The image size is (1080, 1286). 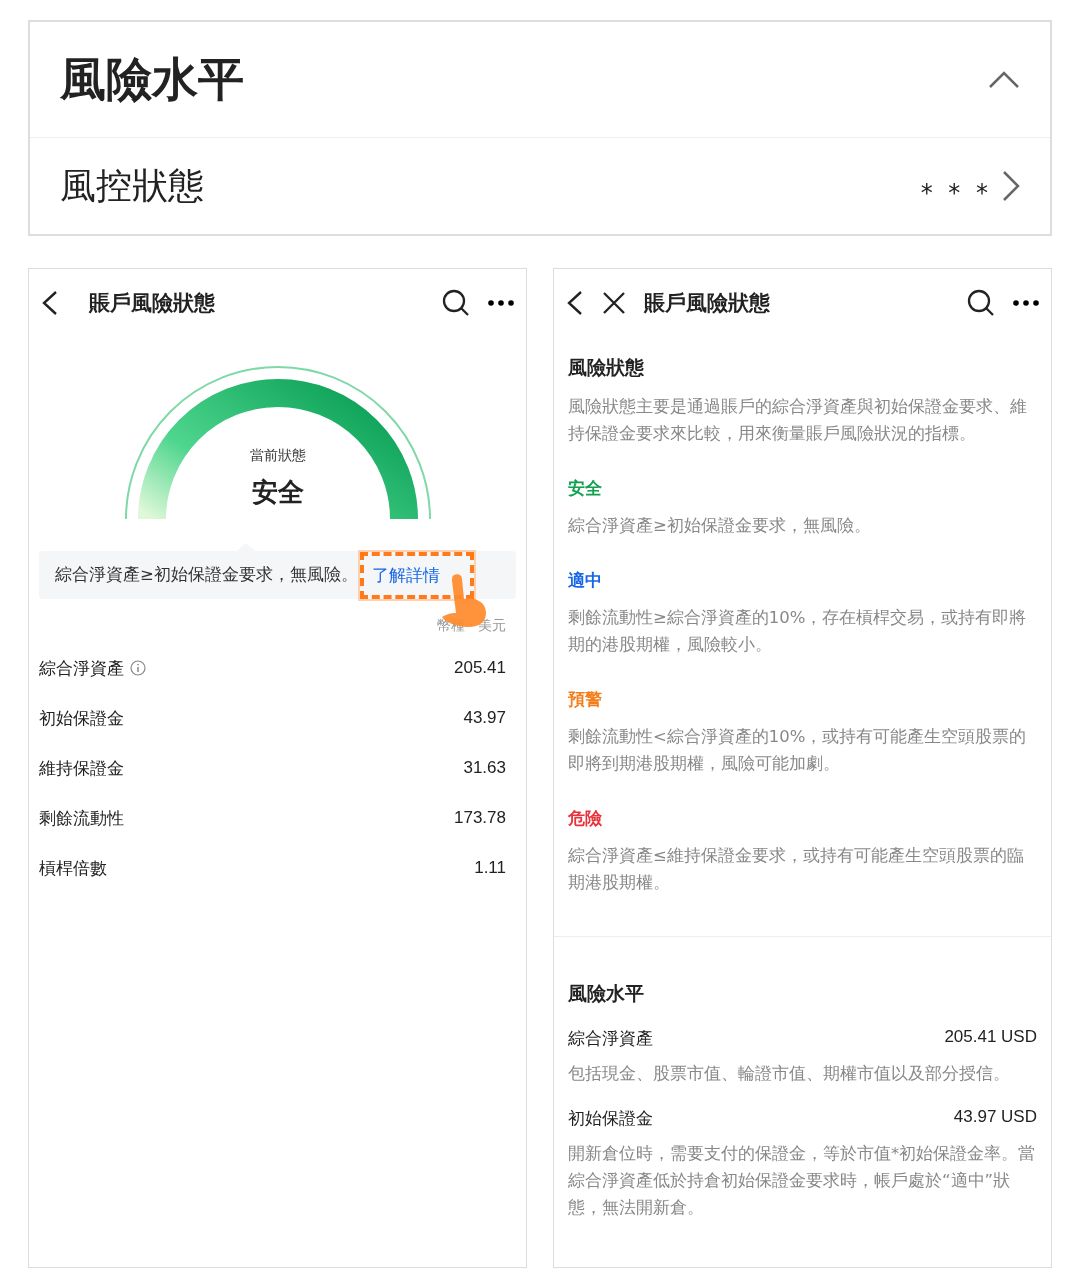 I want to click on masked-value: * * *, so click(x=956, y=192).